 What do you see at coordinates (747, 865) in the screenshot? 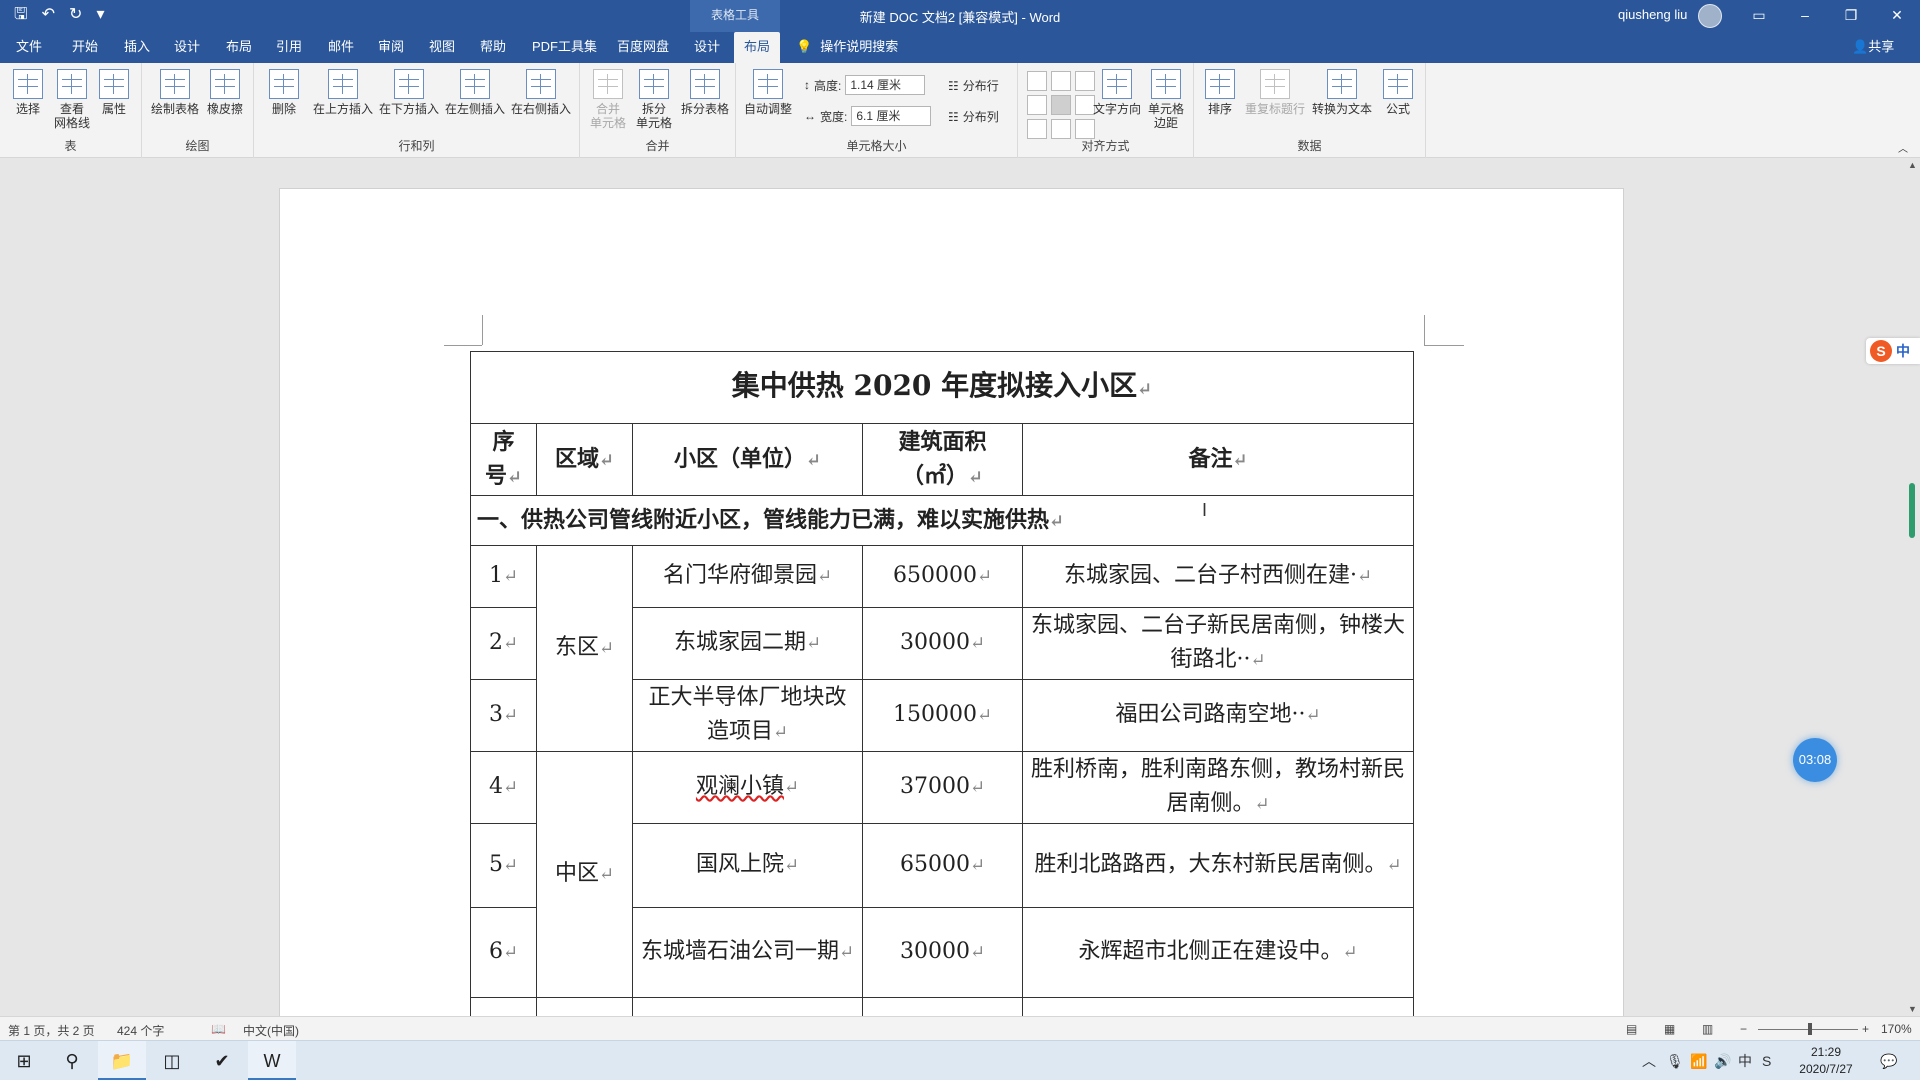
I see `cell-community: 国风上院↵` at bounding box center [747, 865].